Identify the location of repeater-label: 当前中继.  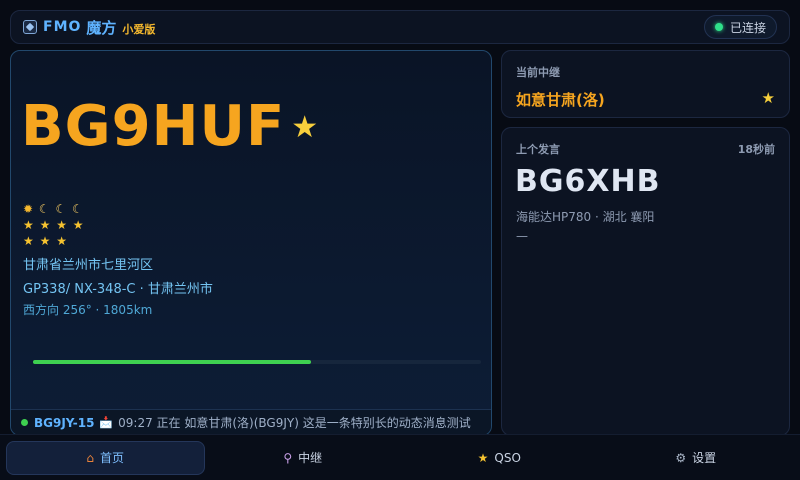
(538, 72).